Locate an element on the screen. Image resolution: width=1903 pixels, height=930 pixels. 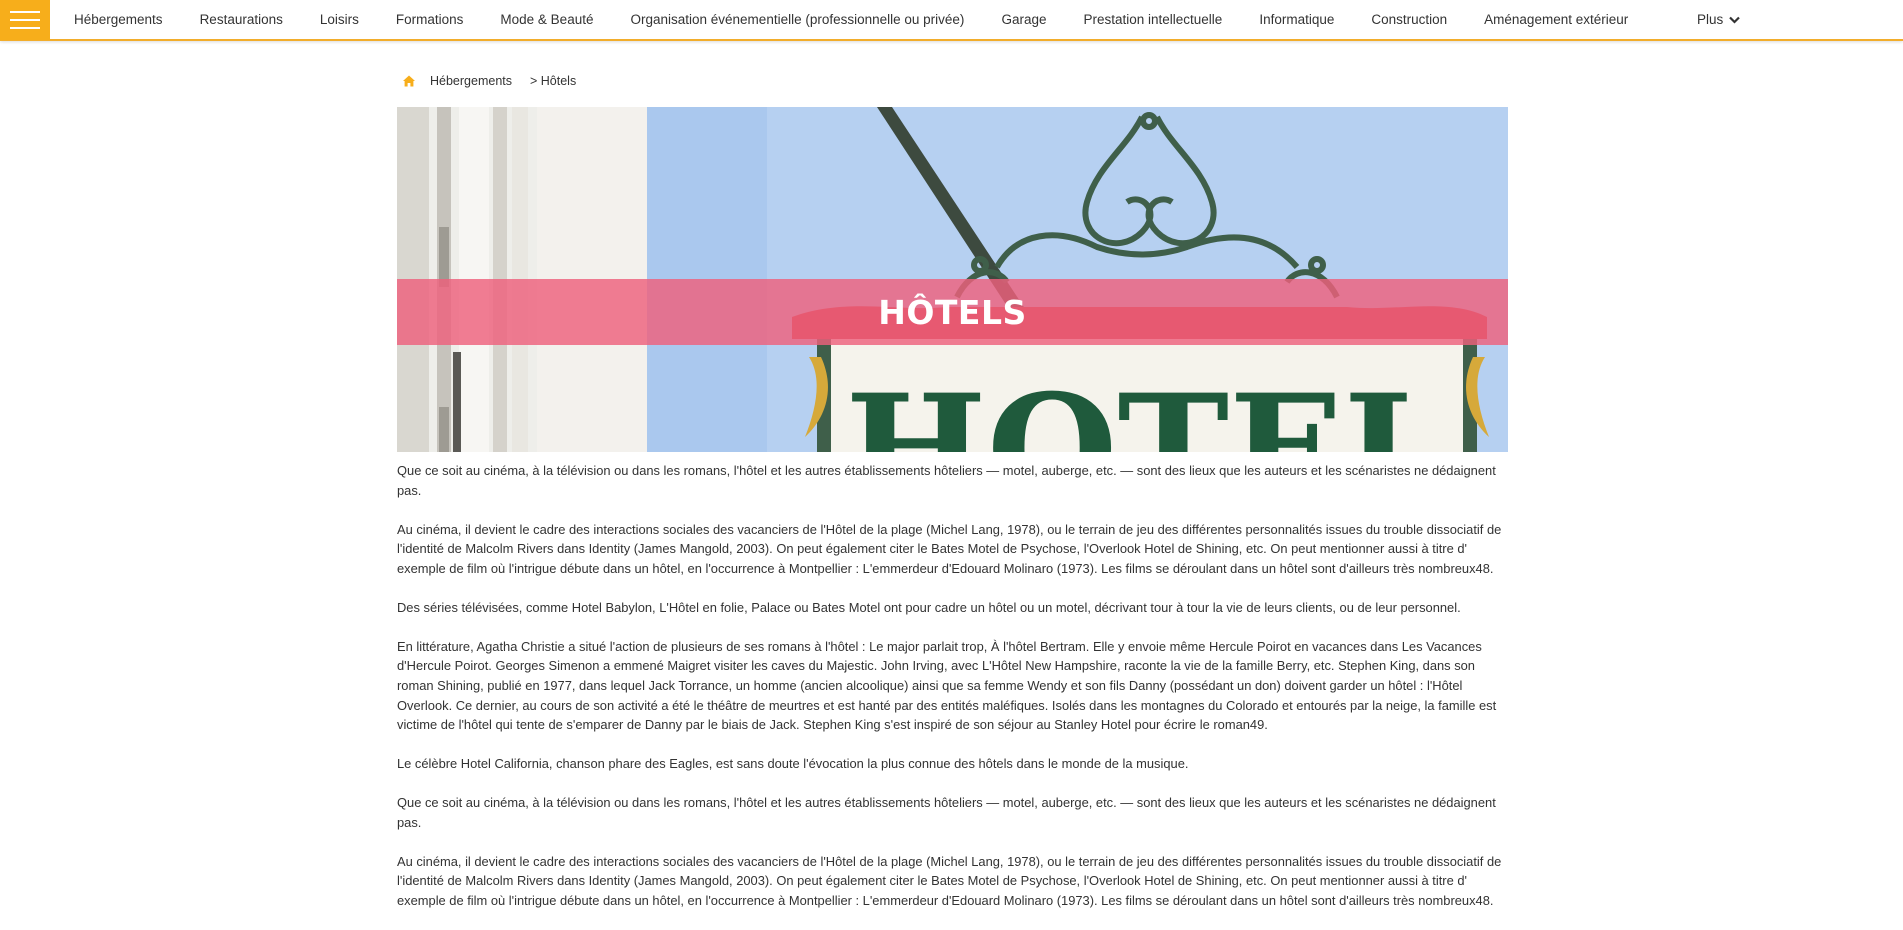
nav-item-prestation-intellectuelle: Prestation intellectuelle is located at coordinates (1152, 19).